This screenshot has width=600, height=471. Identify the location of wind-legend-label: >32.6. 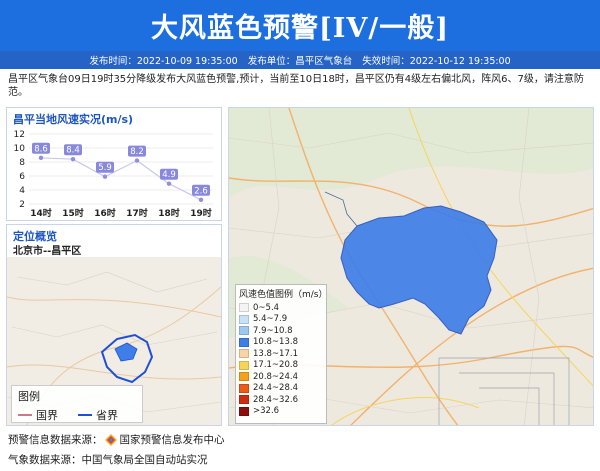
(266, 411).